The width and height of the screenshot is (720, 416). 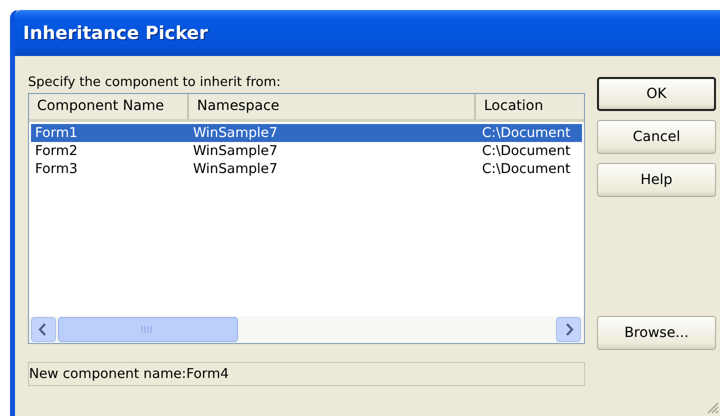 I want to click on column-header: Location, so click(x=530, y=108).